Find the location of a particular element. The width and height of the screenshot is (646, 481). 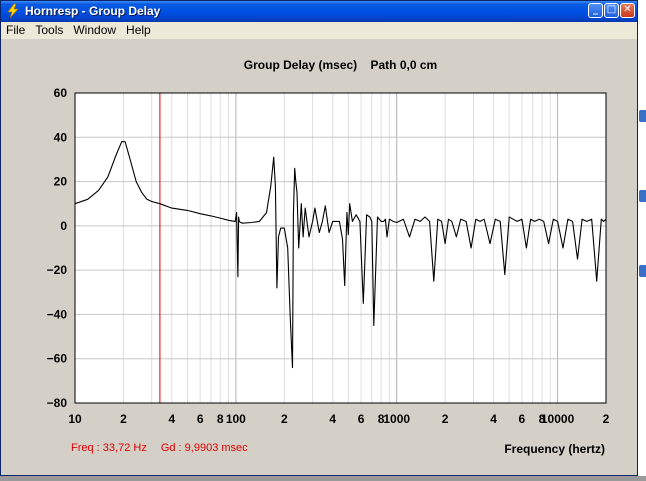

gd-readout: Gd : 9,9903 msec is located at coordinates (204, 448).